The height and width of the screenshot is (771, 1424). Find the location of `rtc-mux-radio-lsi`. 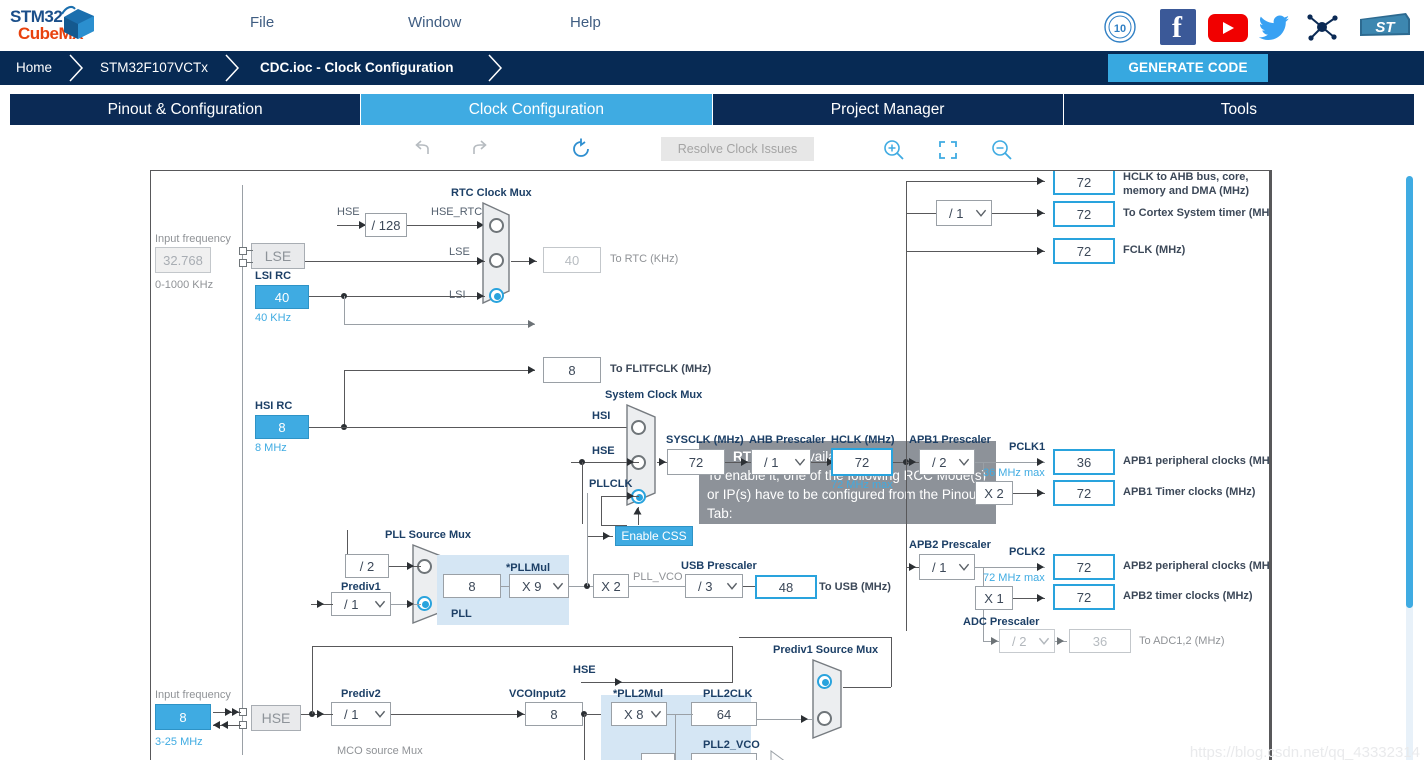

rtc-mux-radio-lsi is located at coordinates (496, 295).